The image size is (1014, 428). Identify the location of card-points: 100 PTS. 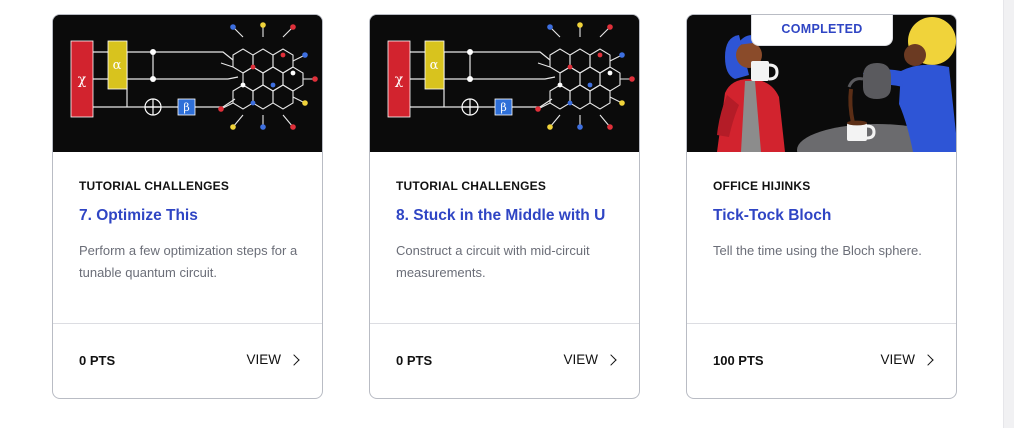
(738, 360).